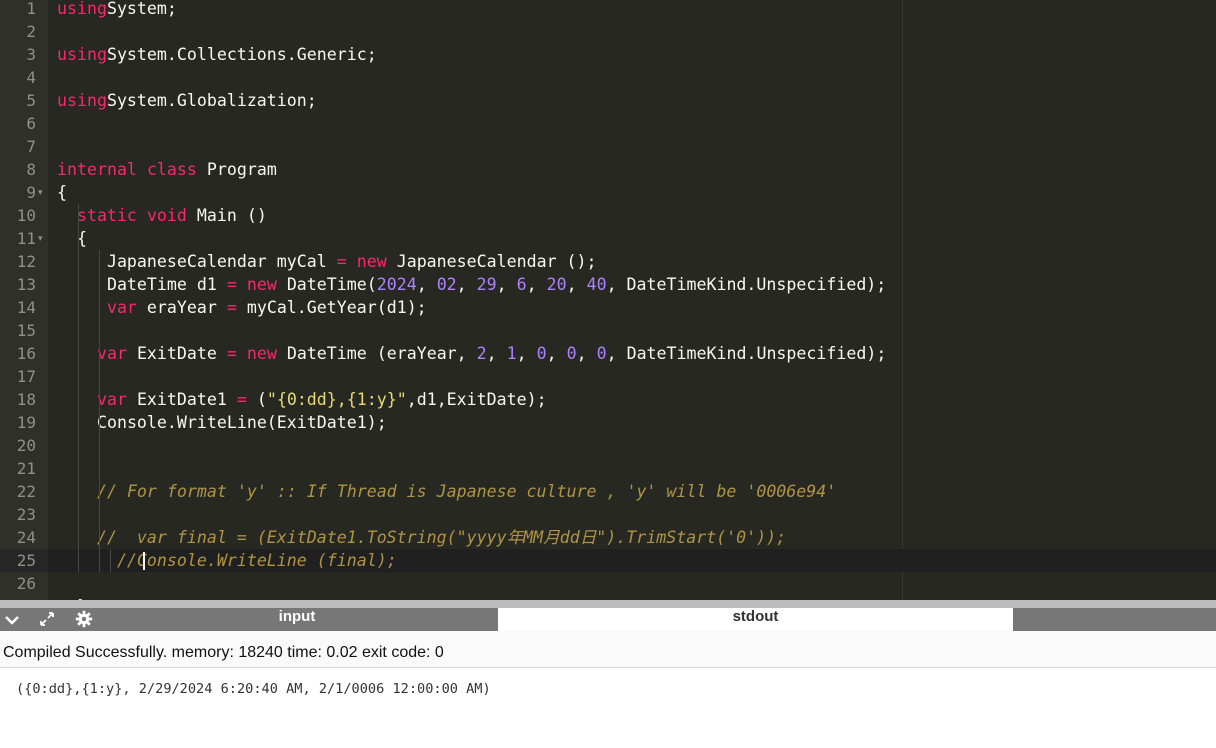 This screenshot has height=748, width=1216. I want to click on code-token: new, so click(371, 261).